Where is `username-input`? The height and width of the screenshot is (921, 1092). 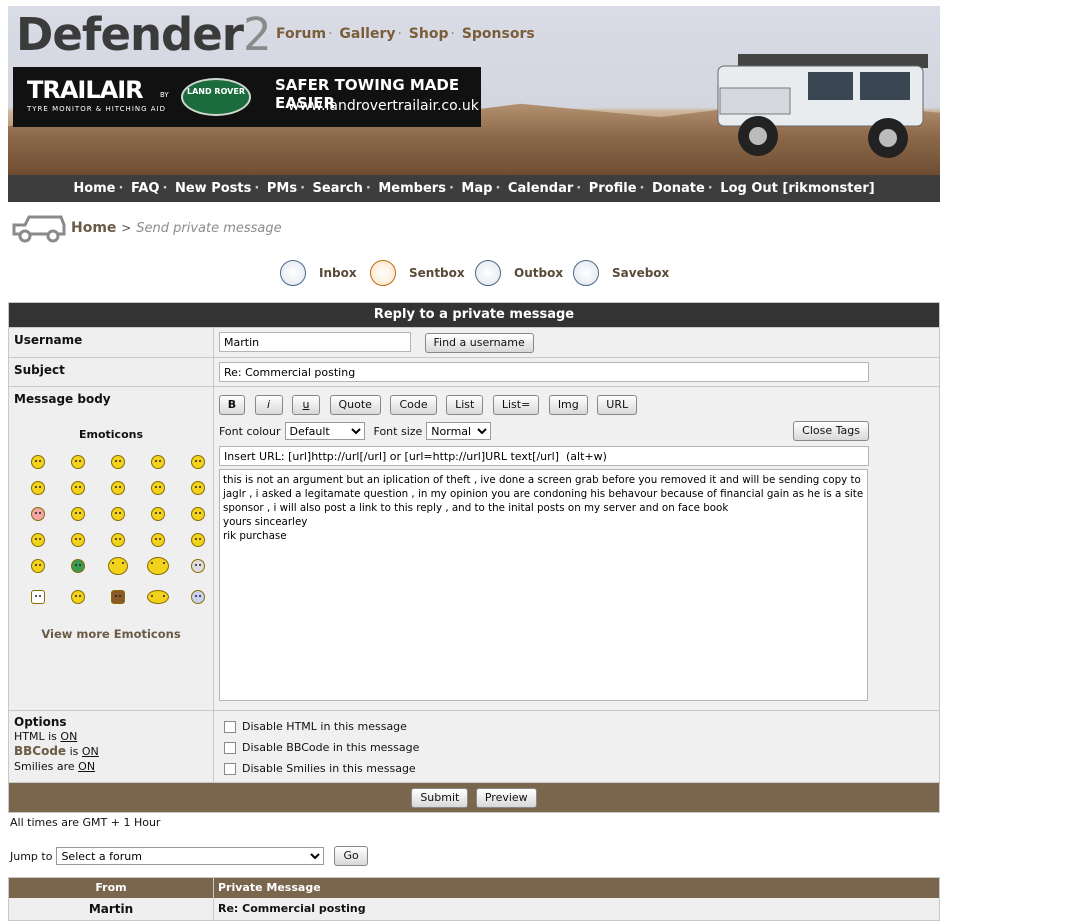
username-input is located at coordinates (315, 342).